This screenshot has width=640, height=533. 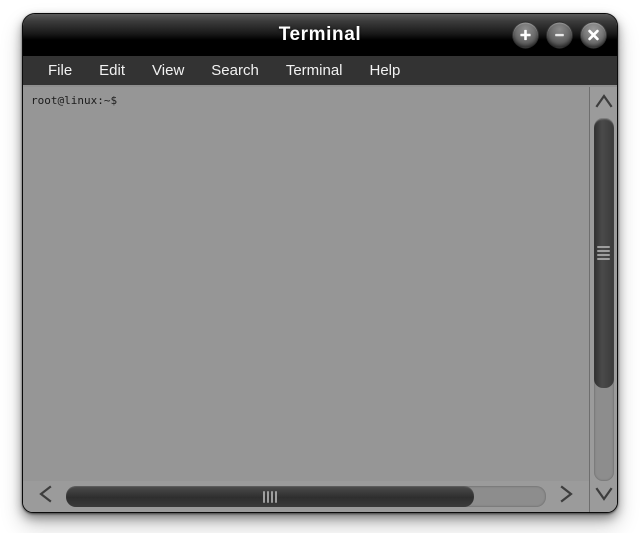 I want to click on maximize-button, so click(x=525, y=35).